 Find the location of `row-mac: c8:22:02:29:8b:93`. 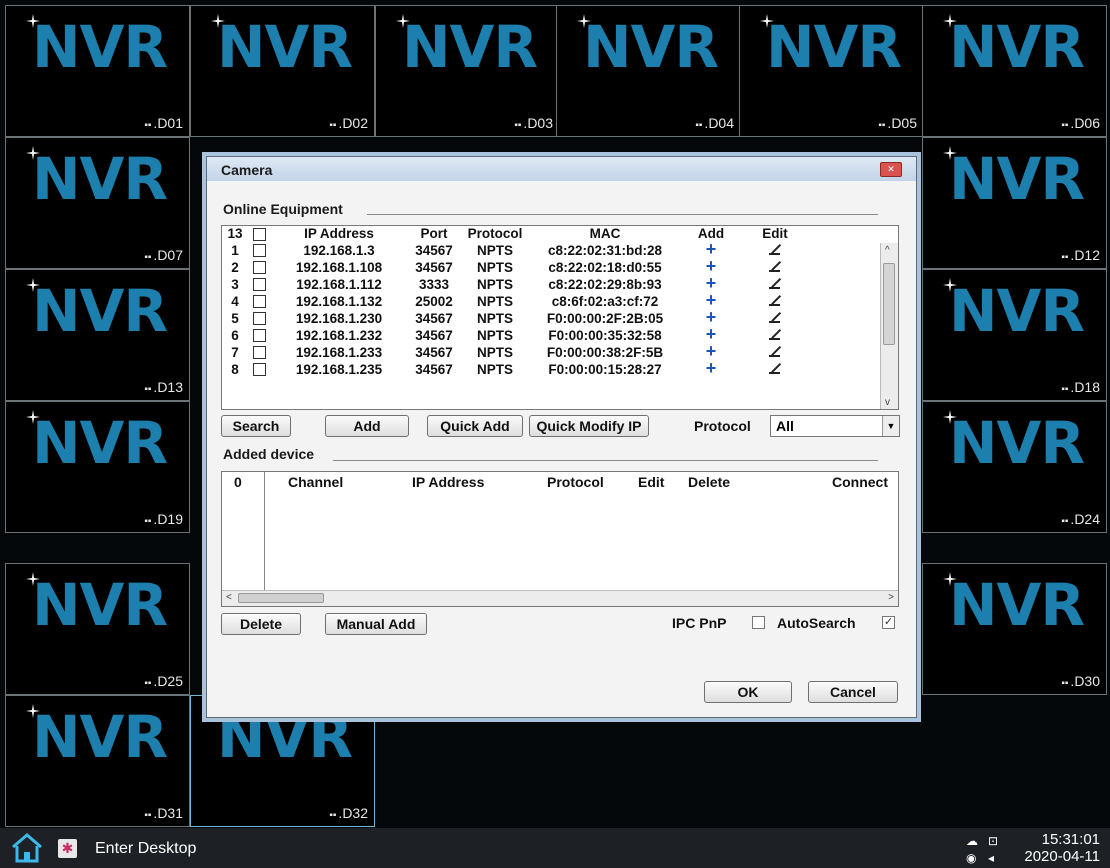

row-mac: c8:22:02:29:8b:93 is located at coordinates (605, 284).